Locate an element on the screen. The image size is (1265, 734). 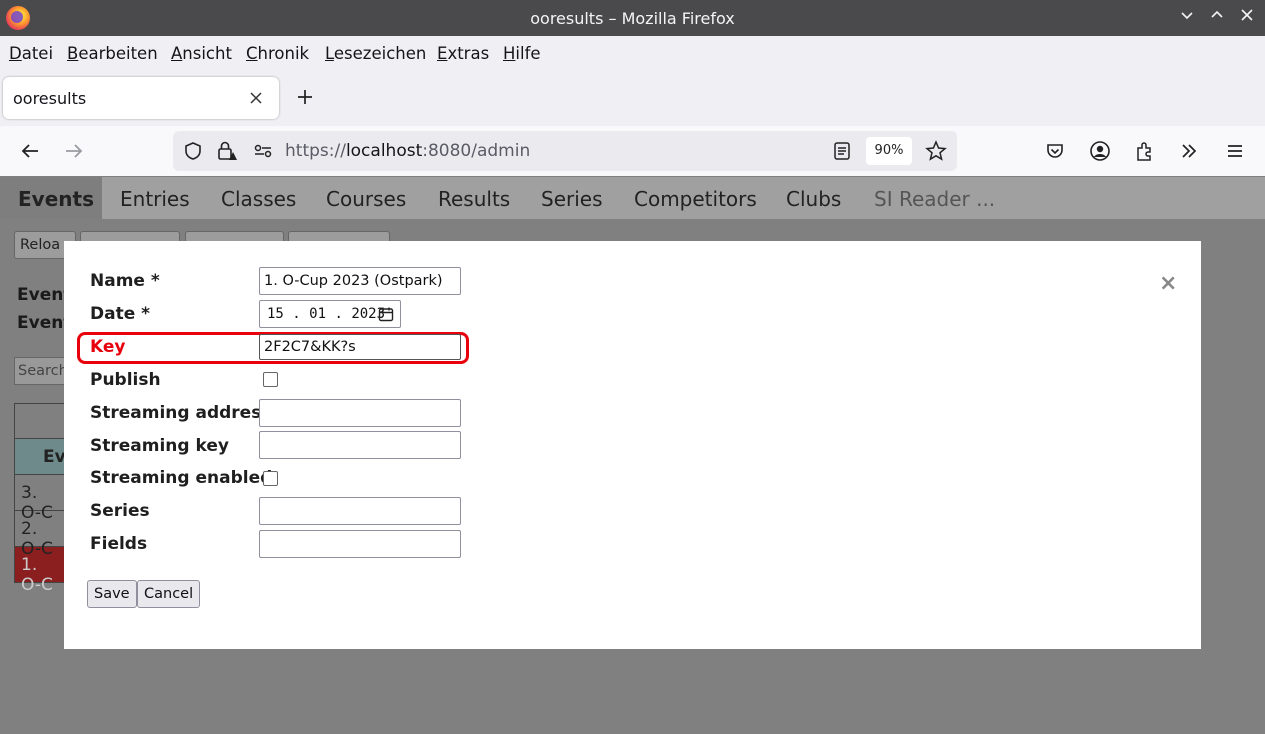
hamburger-menu-icon is located at coordinates (1235, 151).